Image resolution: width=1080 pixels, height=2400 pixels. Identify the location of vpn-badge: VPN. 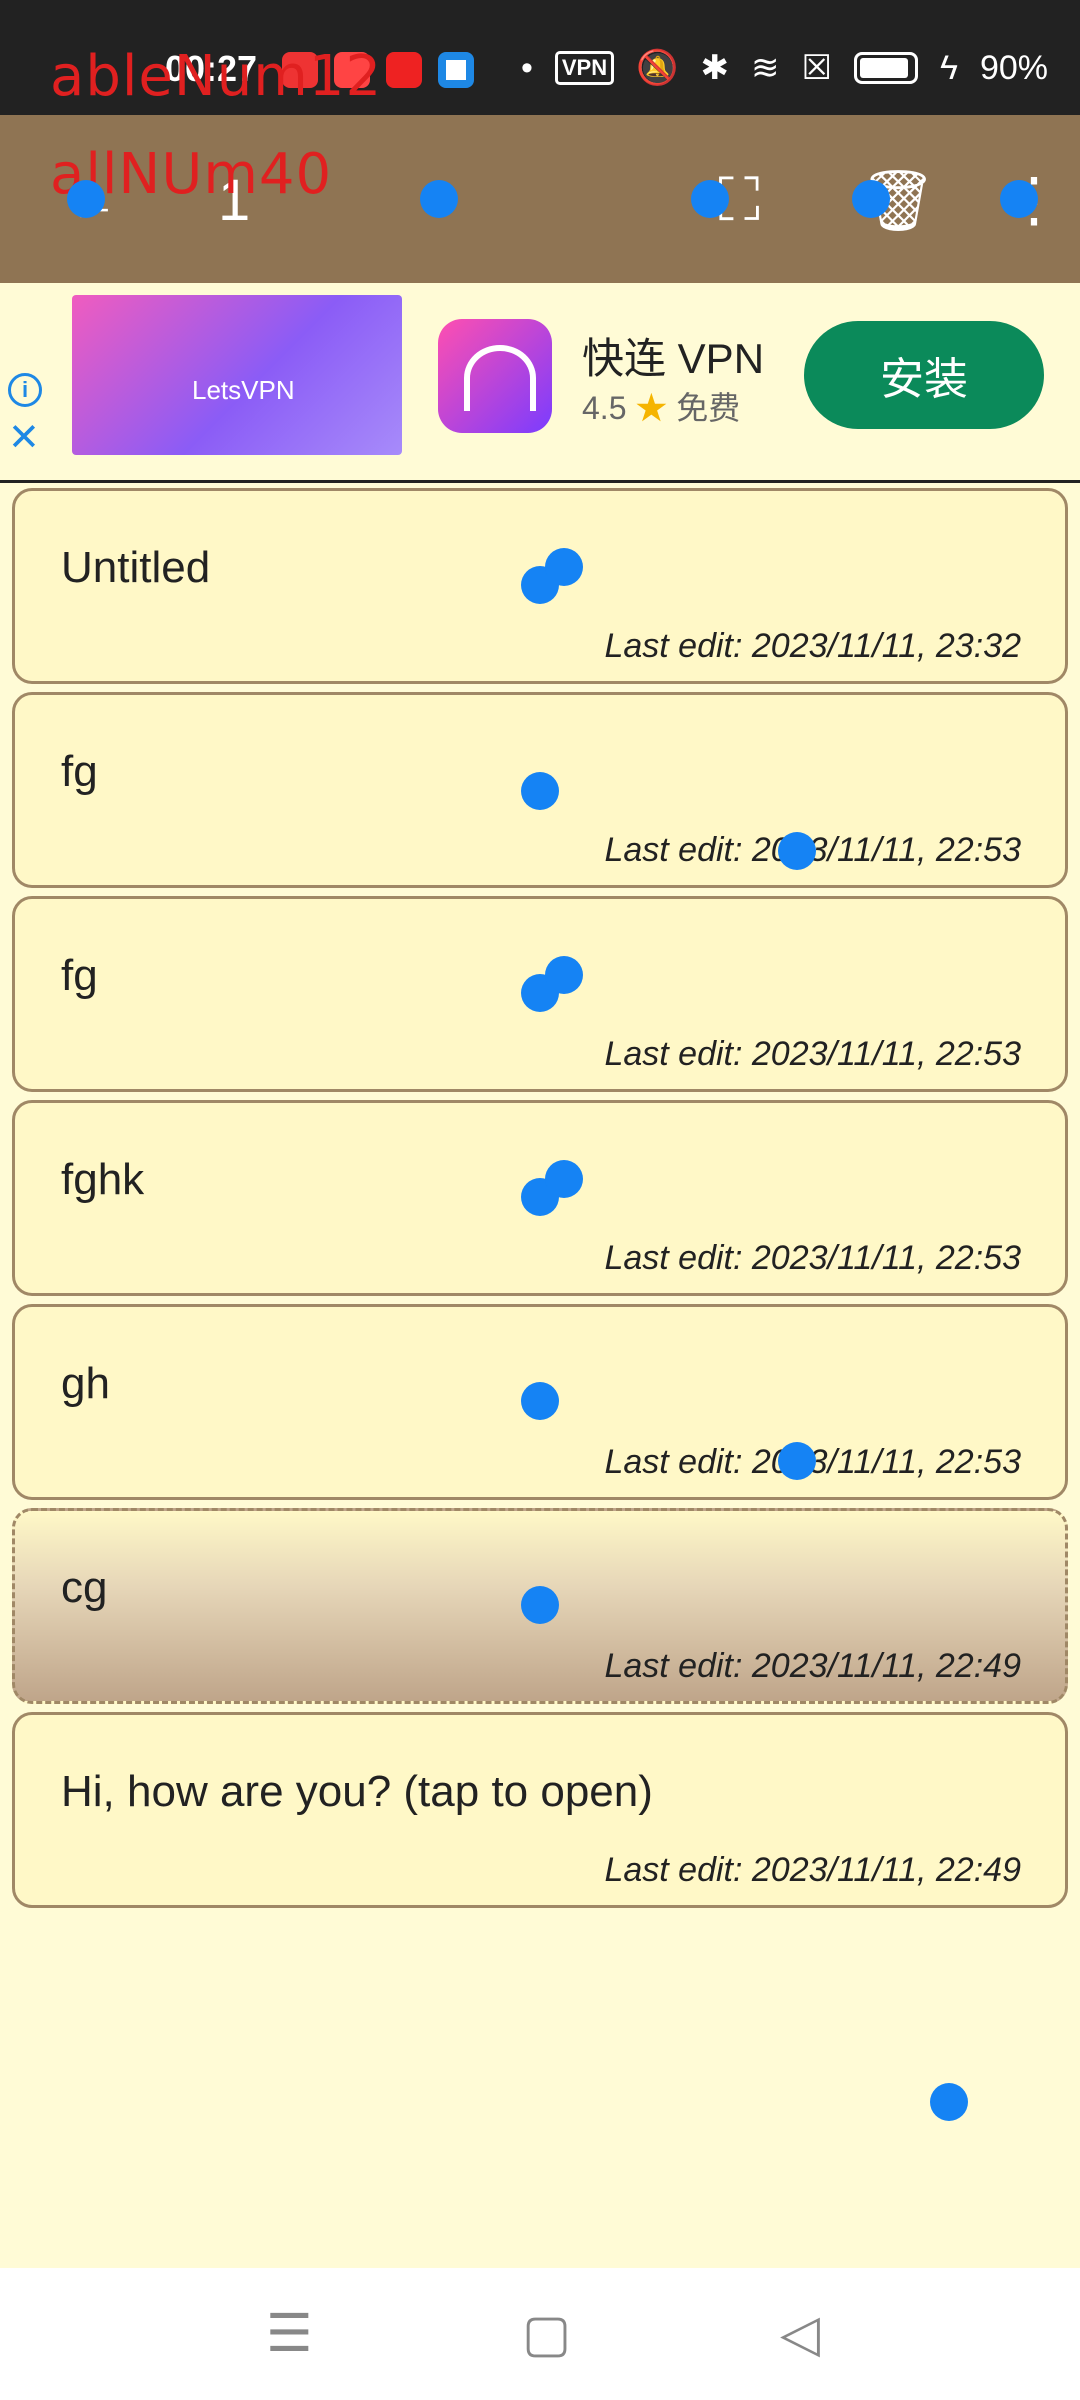
(584, 68).